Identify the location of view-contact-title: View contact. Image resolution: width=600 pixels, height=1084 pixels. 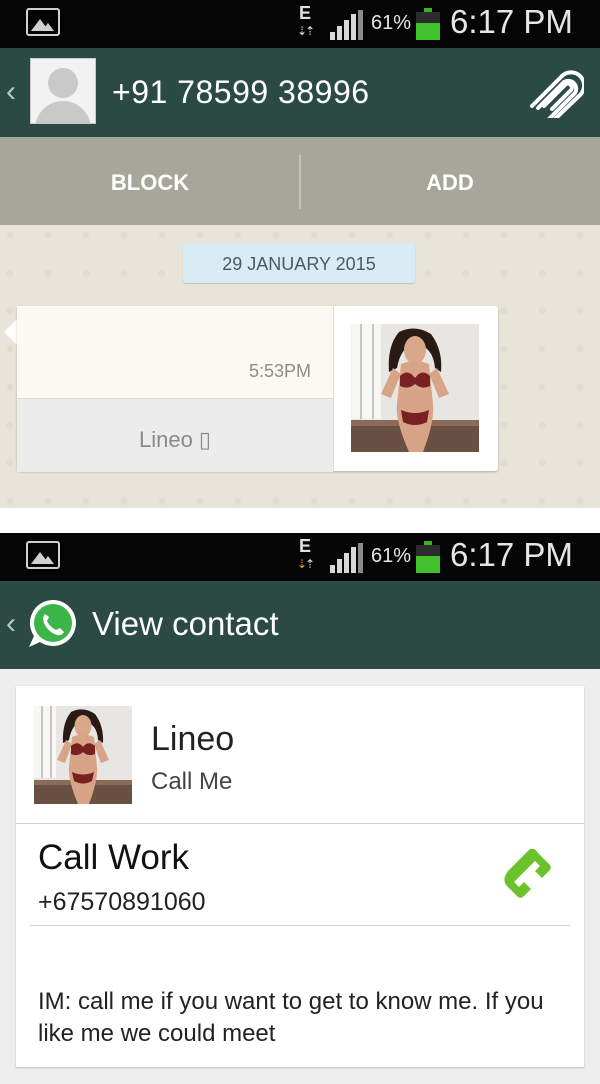
(185, 623).